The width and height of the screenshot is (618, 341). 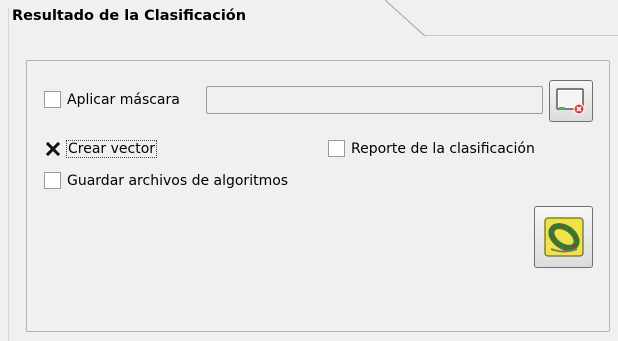 I want to click on create-vector-option: Crear vector, so click(x=101, y=148).